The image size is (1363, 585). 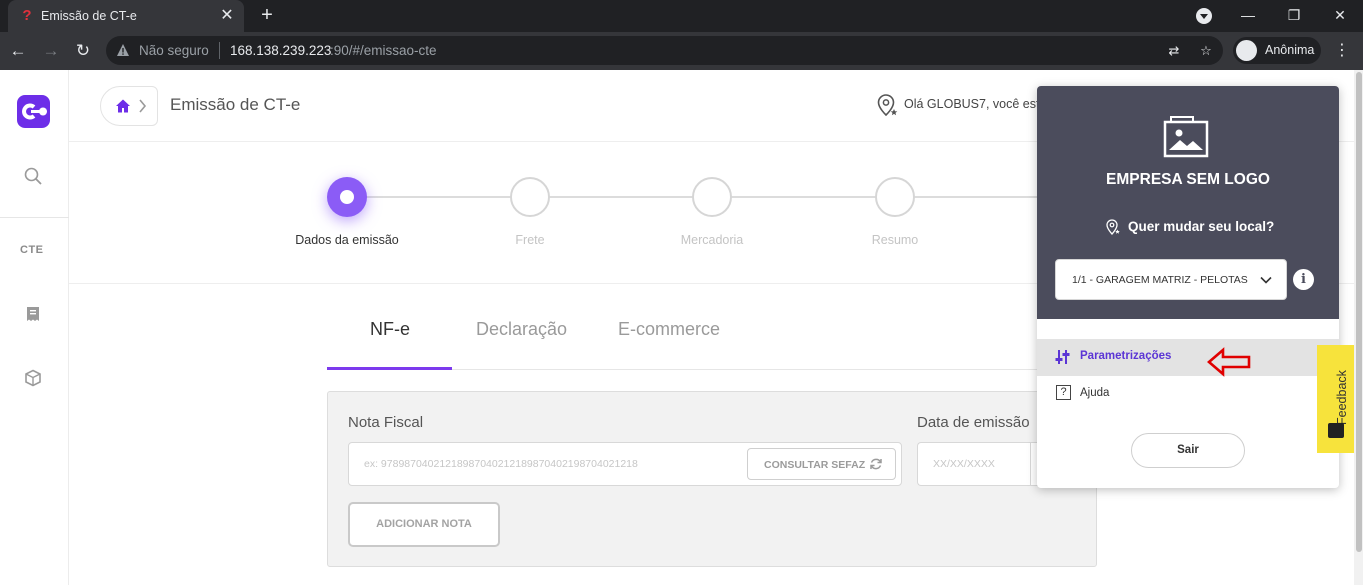 I want to click on step-3-circle, so click(x=712, y=197).